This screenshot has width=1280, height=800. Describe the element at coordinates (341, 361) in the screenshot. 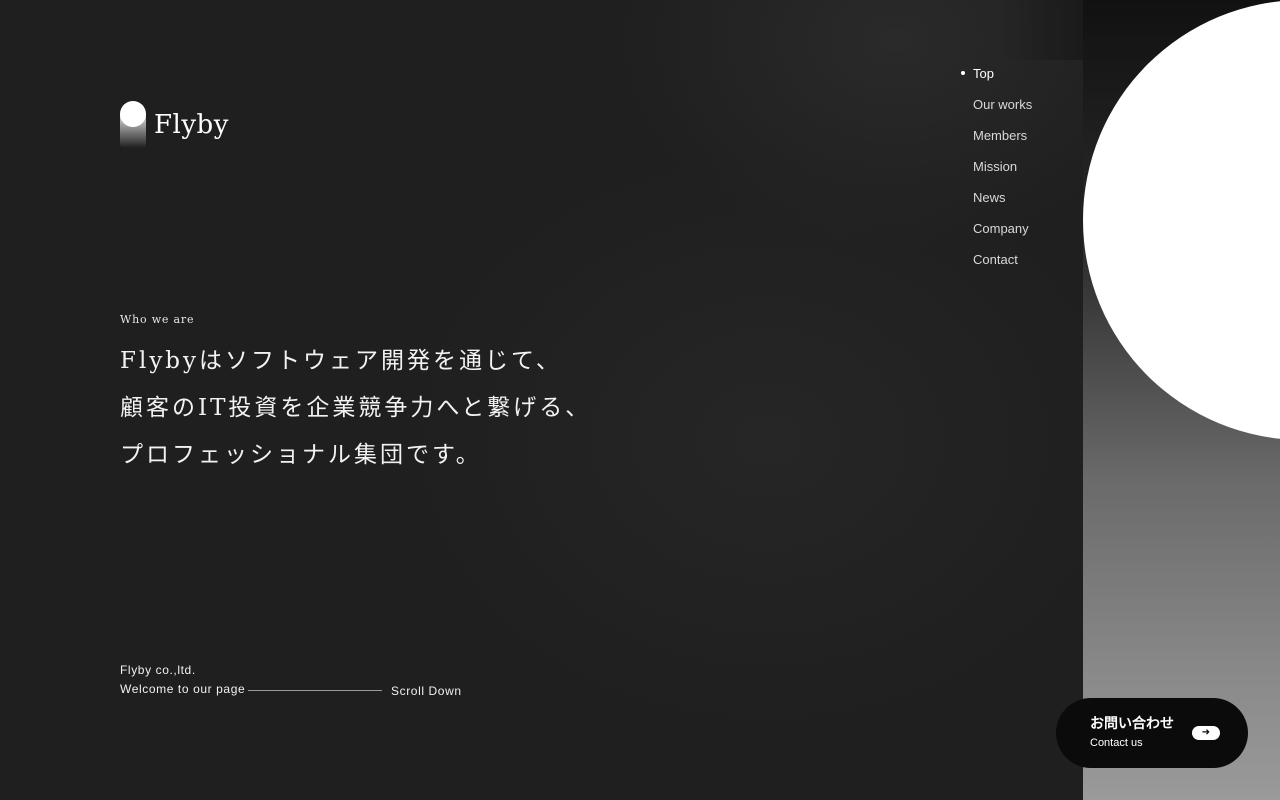

I see `headline-line: Flybyはソフトウェア開発を通じて、` at that location.